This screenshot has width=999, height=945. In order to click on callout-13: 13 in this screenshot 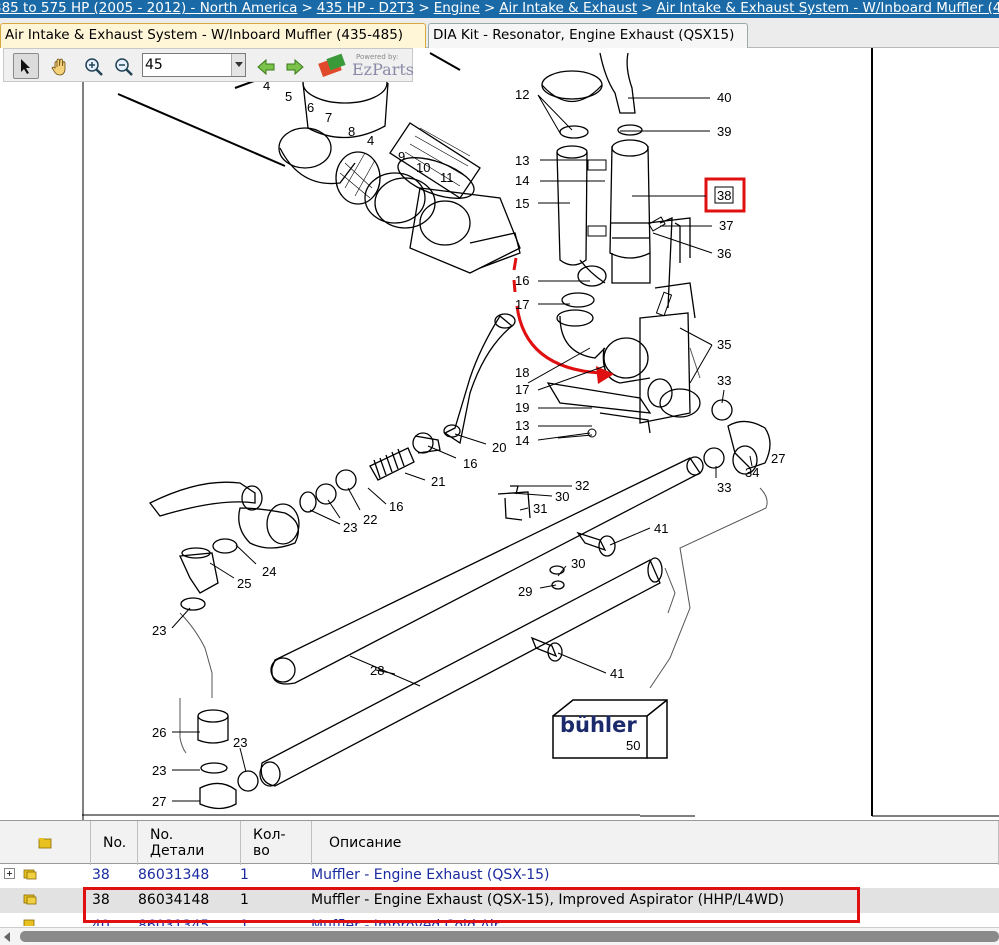, I will do `click(522, 160)`.